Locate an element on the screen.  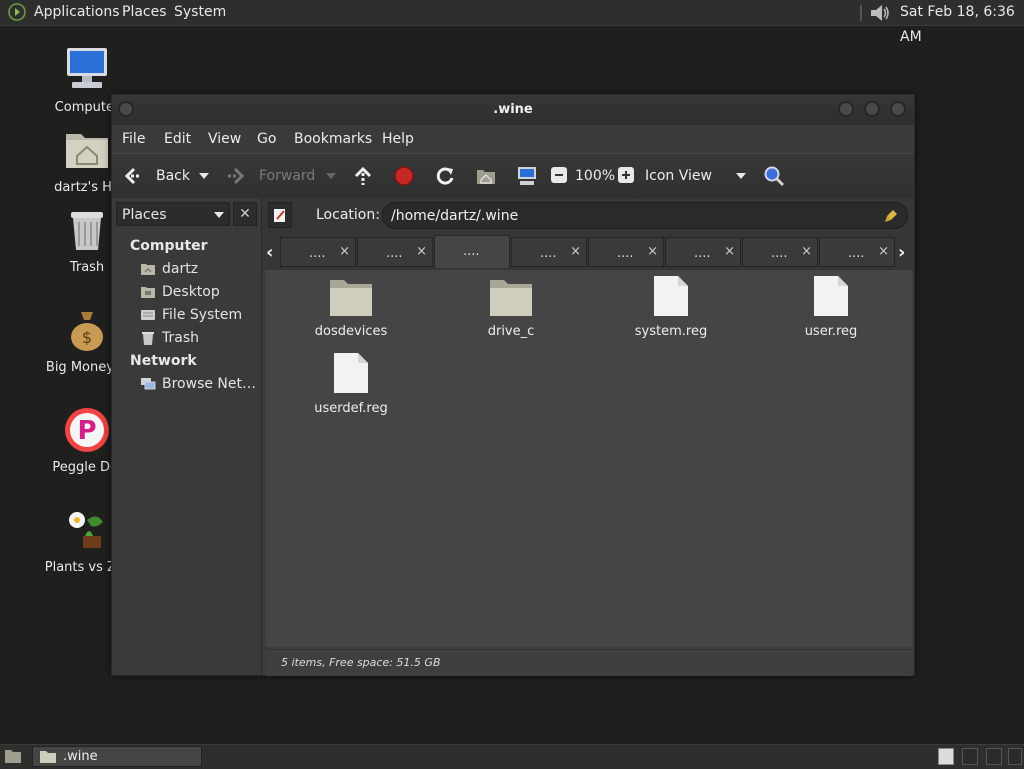
volume-icon is located at coordinates (880, 13).